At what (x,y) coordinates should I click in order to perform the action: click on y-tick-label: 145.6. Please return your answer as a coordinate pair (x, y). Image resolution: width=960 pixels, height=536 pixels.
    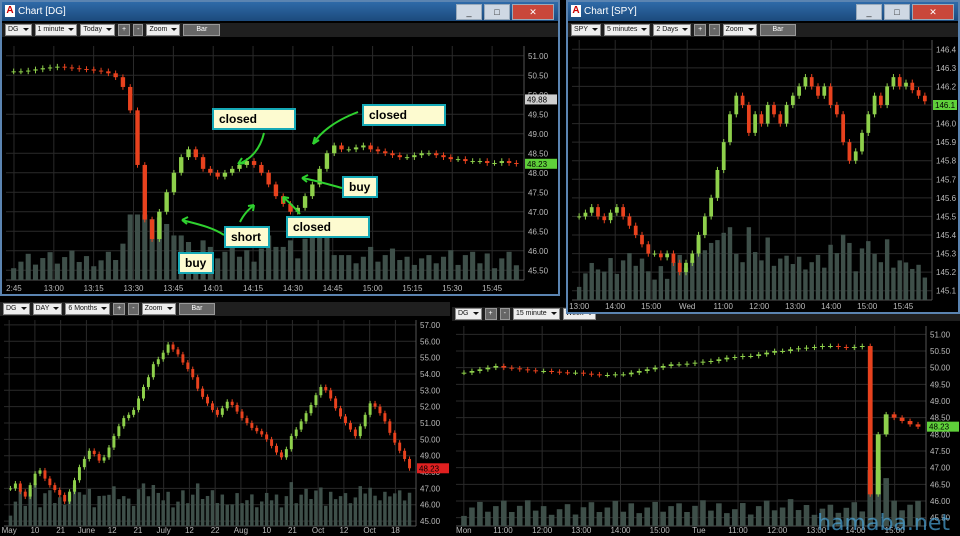
    Looking at the image, I should click on (946, 198).